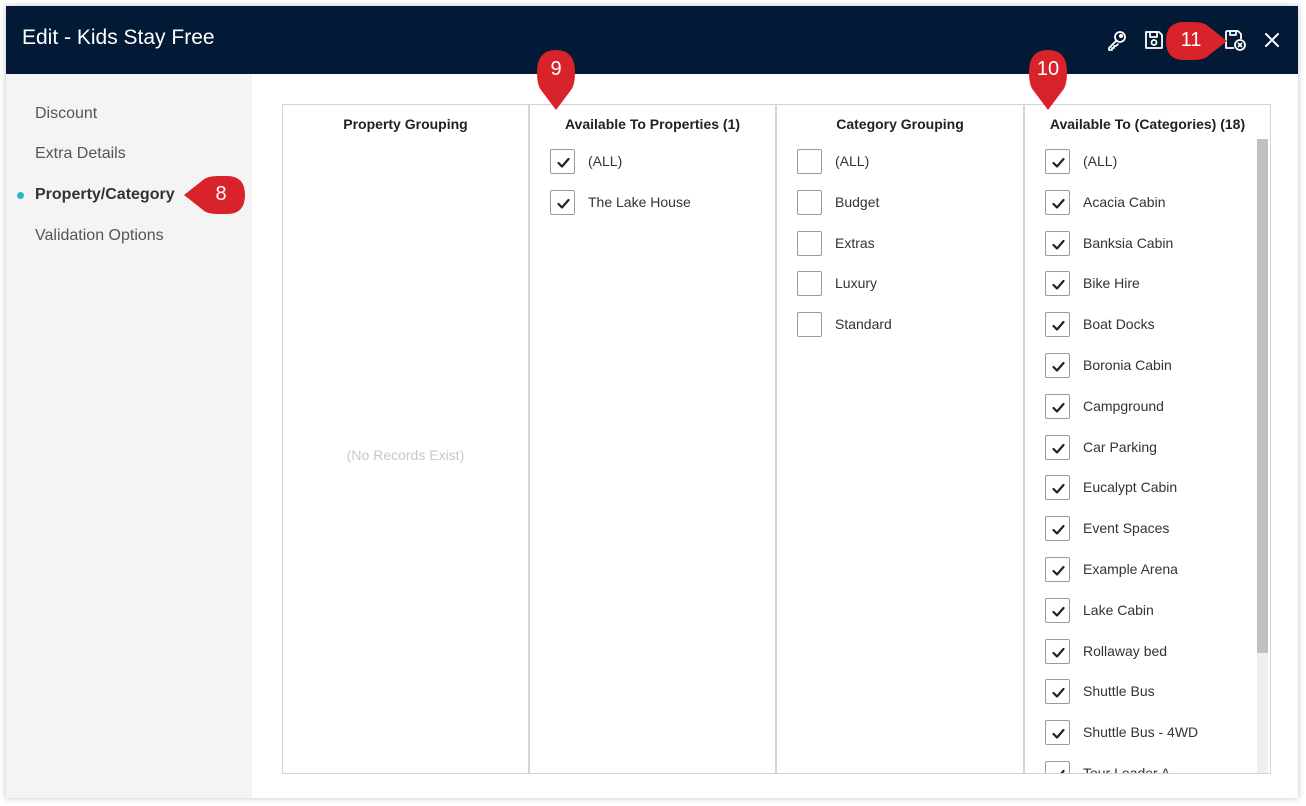 This screenshot has width=1306, height=806. What do you see at coordinates (99, 236) in the screenshot?
I see `sidebar-item-validation-options: Validation Options` at bounding box center [99, 236].